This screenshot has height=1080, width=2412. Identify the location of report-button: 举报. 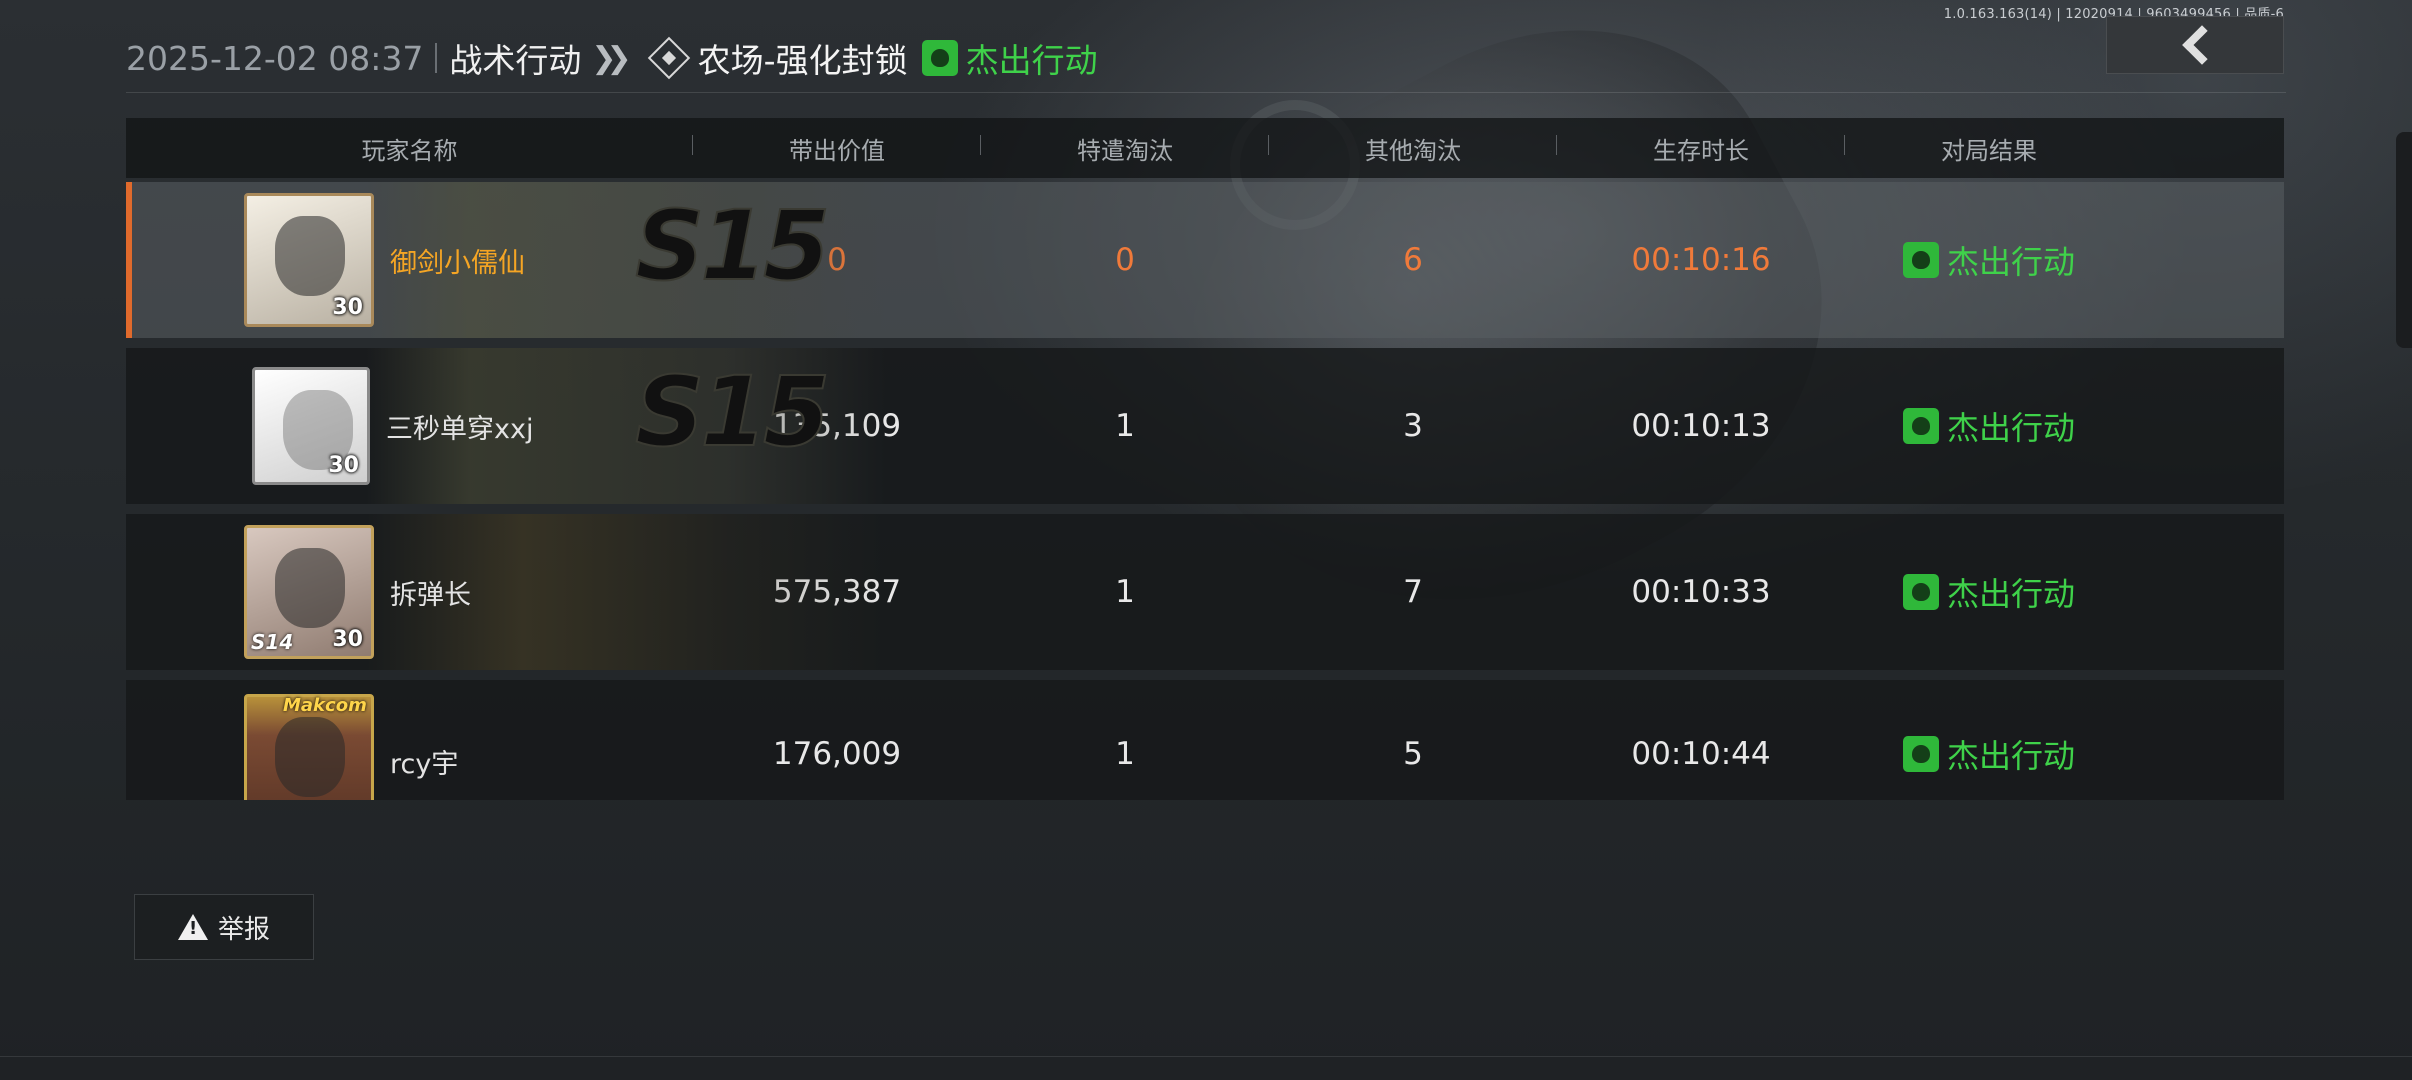
(224, 927).